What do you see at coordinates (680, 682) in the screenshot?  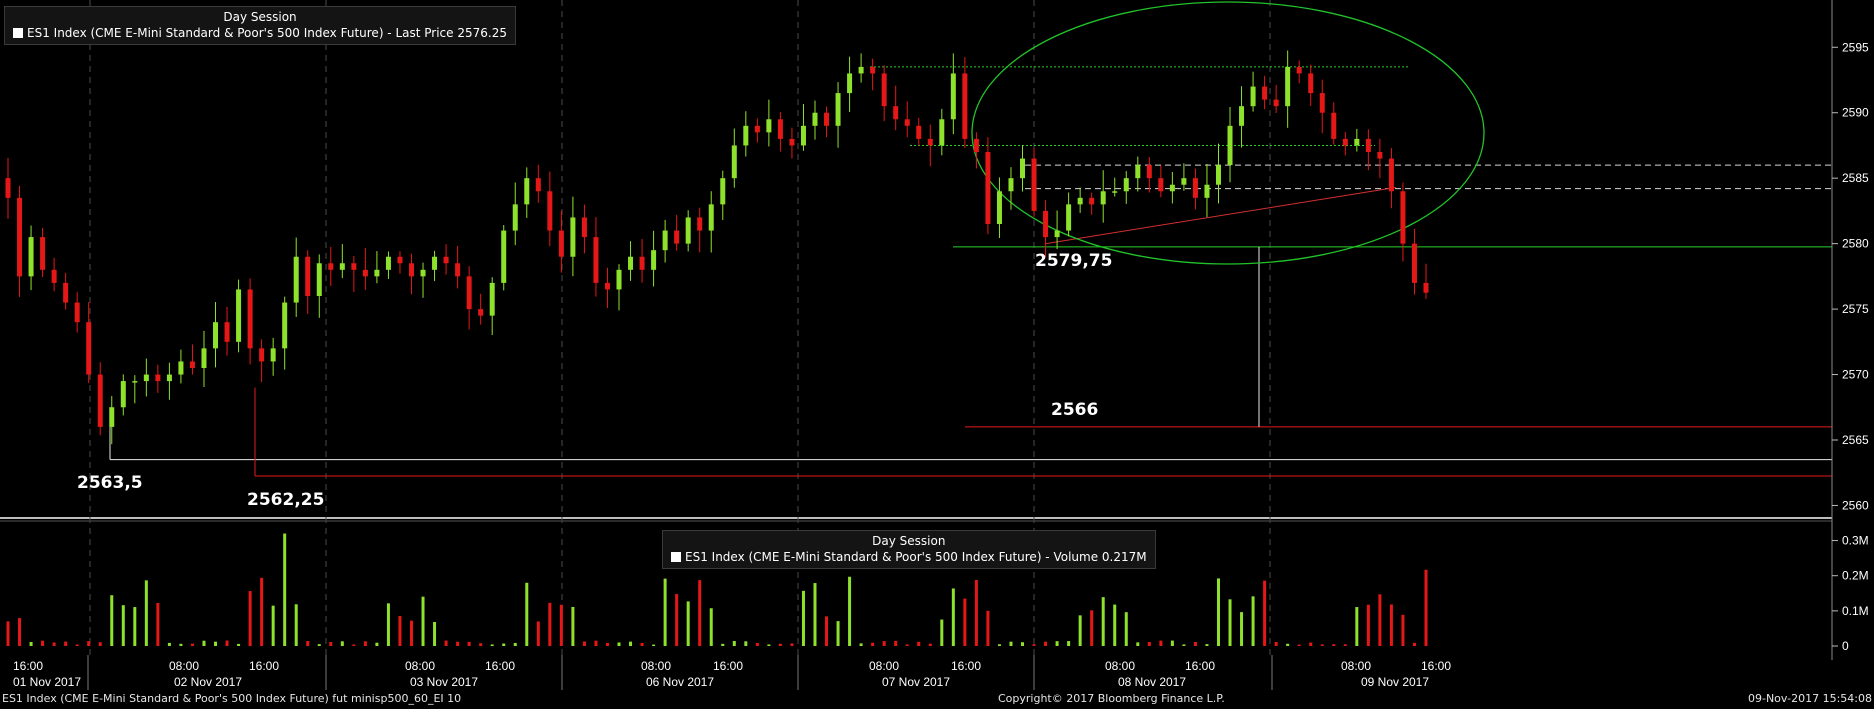 I see `x-date-label: 06 Nov 2017` at bounding box center [680, 682].